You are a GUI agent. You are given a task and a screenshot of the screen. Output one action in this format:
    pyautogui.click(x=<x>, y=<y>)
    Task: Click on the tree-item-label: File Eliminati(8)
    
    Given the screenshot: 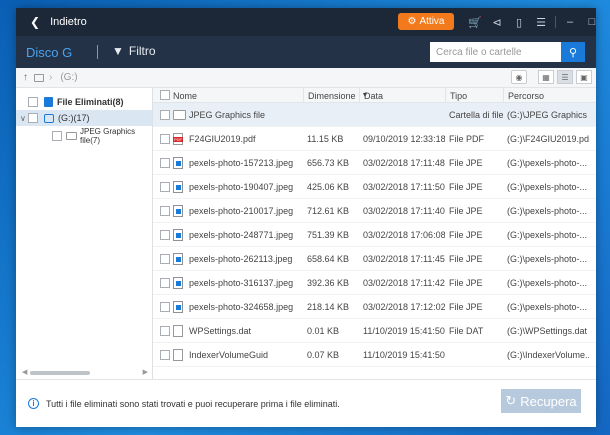 What is the action you would take?
    pyautogui.click(x=90, y=102)
    